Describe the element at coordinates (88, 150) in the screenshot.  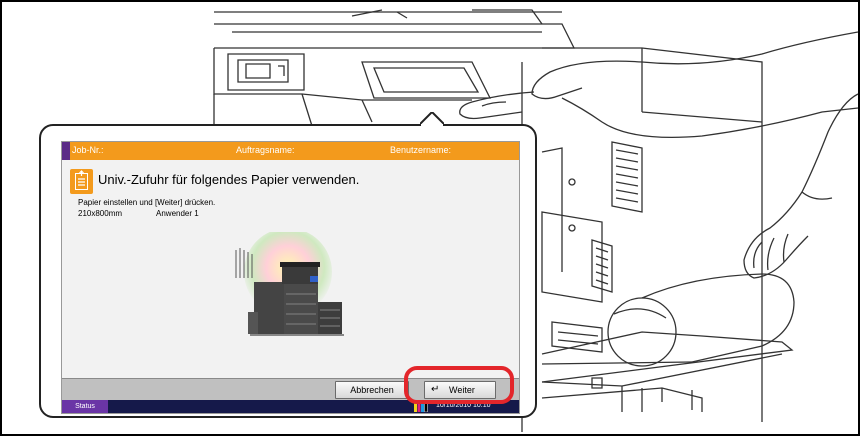
I see `job-number-label: Job-Nr.:` at that location.